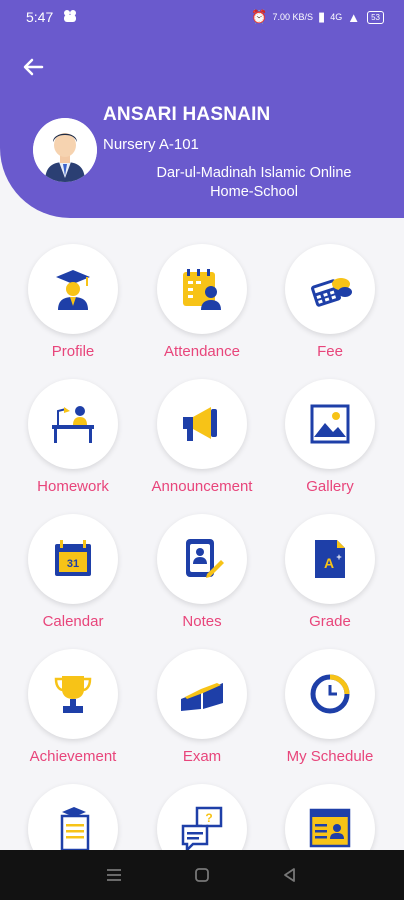 This screenshot has width=404, height=900. What do you see at coordinates (114, 875) in the screenshot?
I see `recents-icon` at bounding box center [114, 875].